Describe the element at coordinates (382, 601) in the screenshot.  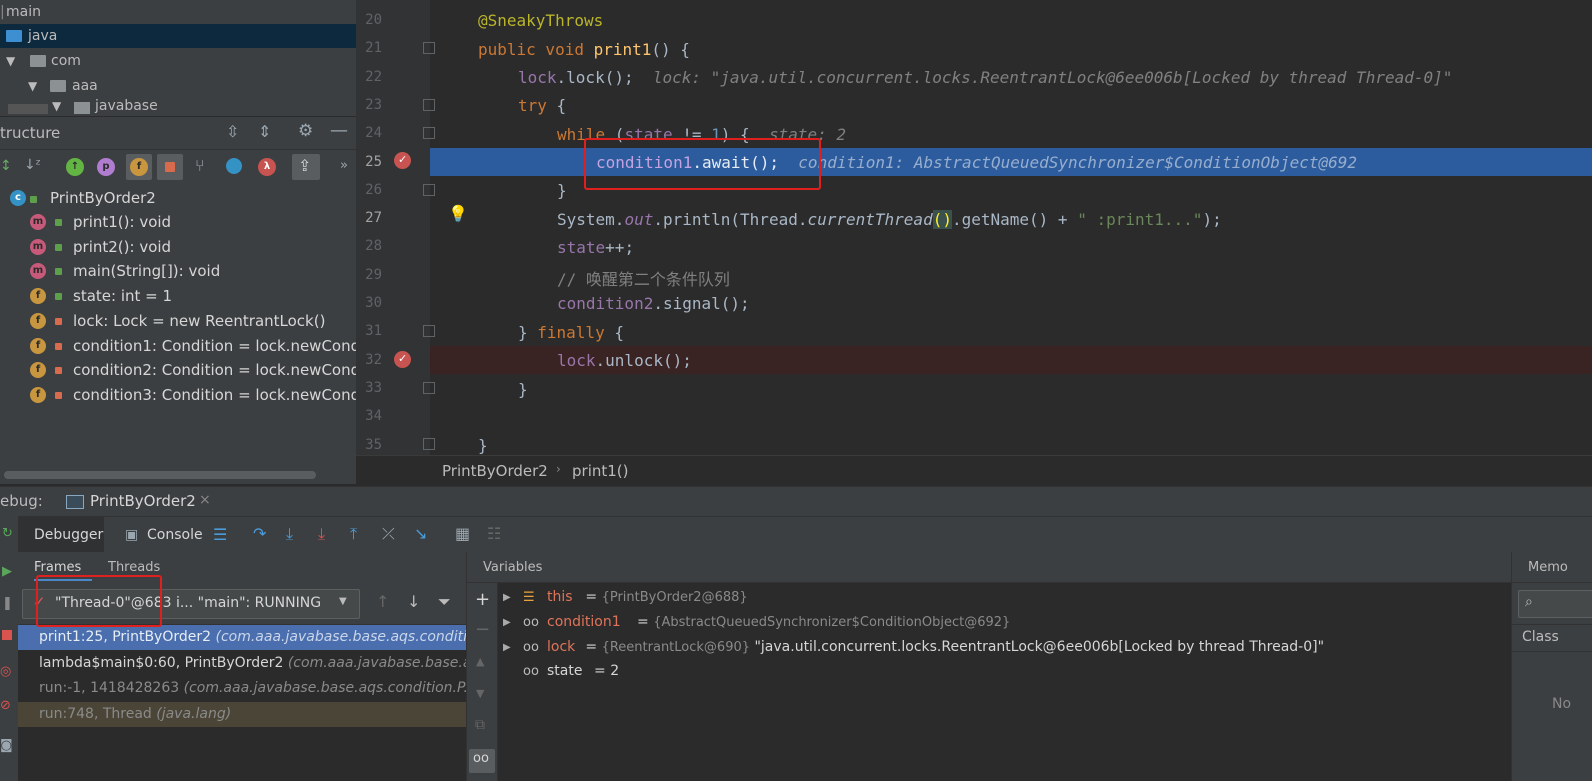
I see `arrow-up-icon: ↑` at that location.